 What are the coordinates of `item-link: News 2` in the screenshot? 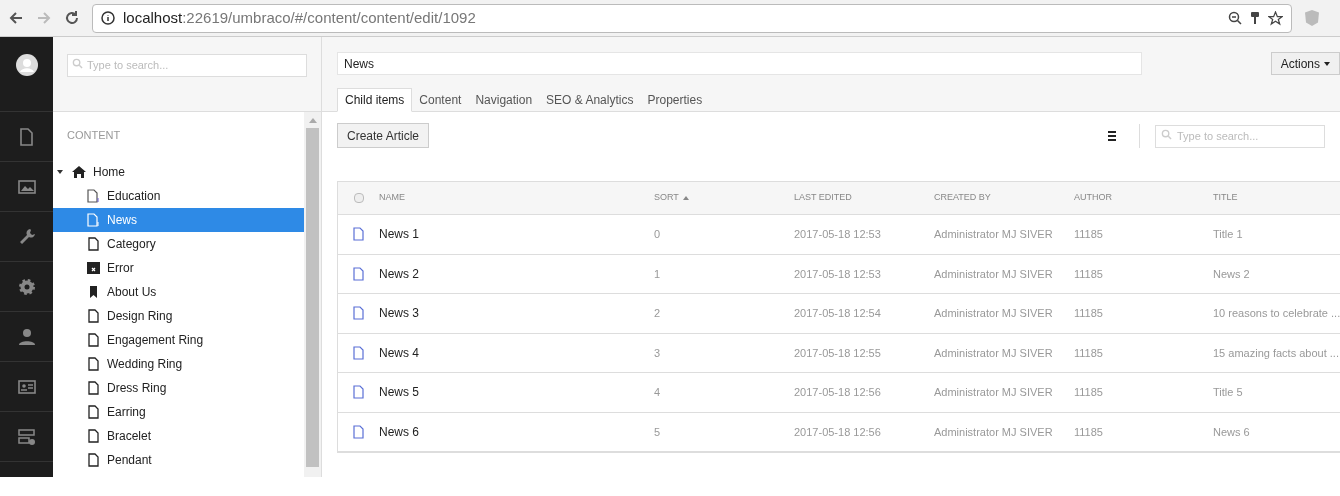 It's located at (399, 273).